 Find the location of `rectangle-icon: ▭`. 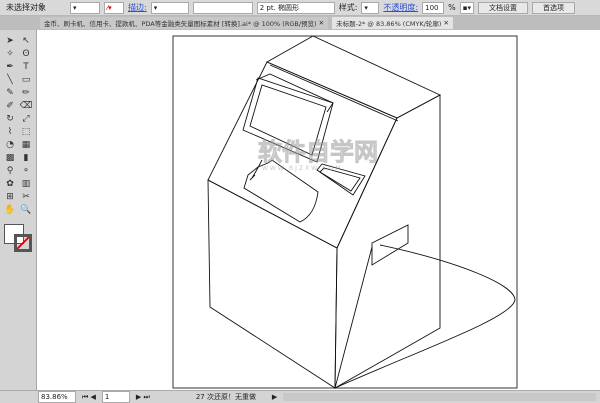

rectangle-icon: ▭ is located at coordinates (26, 79).